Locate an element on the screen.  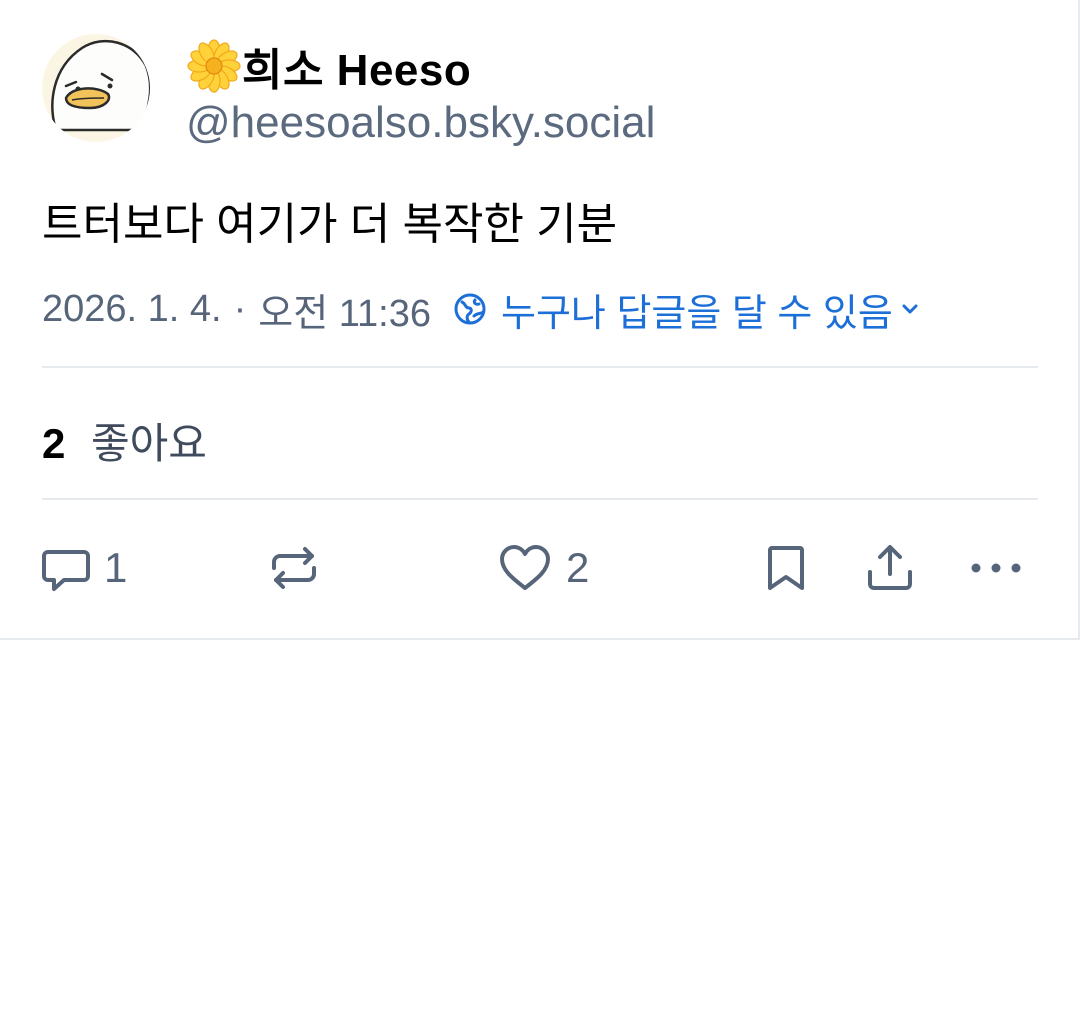
post-text: 트터보다 여기가 더 복작한 기분 is located at coordinates (330, 224).